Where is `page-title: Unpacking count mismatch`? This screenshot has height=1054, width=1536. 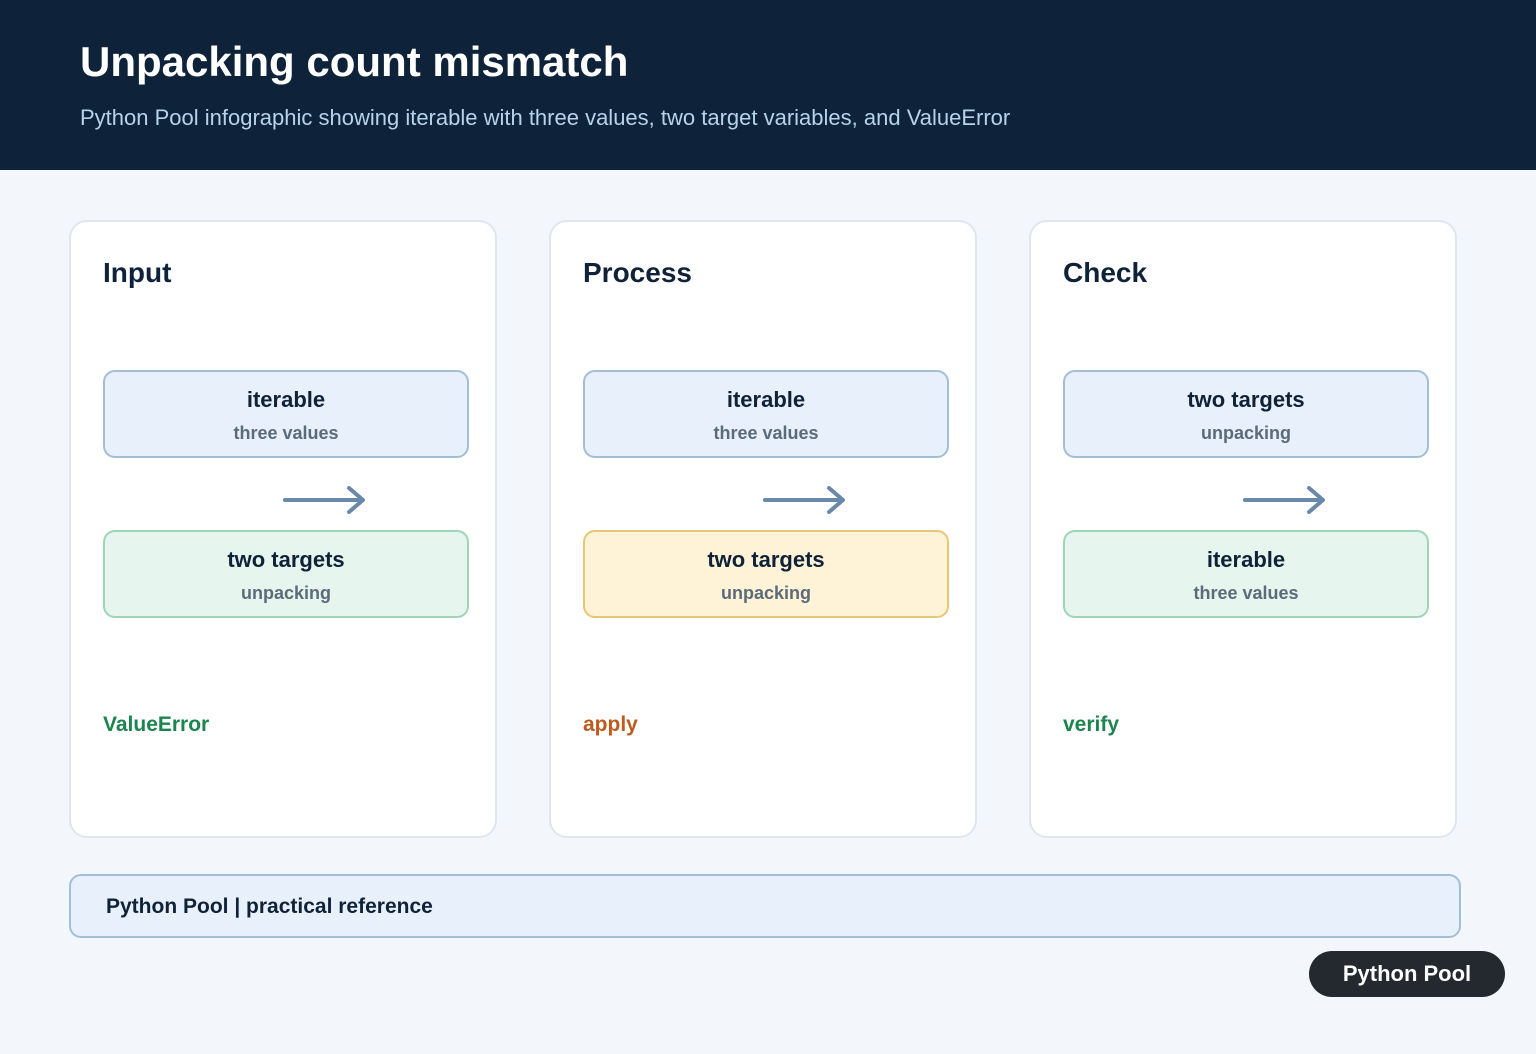 page-title: Unpacking count mismatch is located at coordinates (354, 61).